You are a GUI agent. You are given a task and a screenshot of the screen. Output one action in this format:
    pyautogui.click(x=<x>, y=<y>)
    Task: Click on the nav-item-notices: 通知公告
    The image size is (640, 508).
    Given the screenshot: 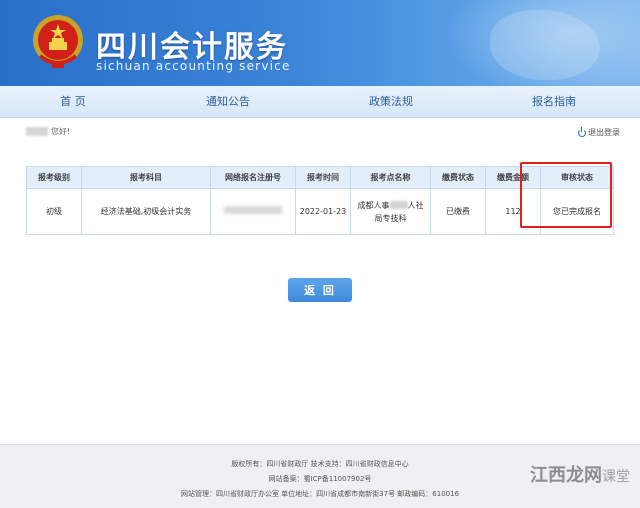 What is the action you would take?
    pyautogui.click(x=228, y=102)
    